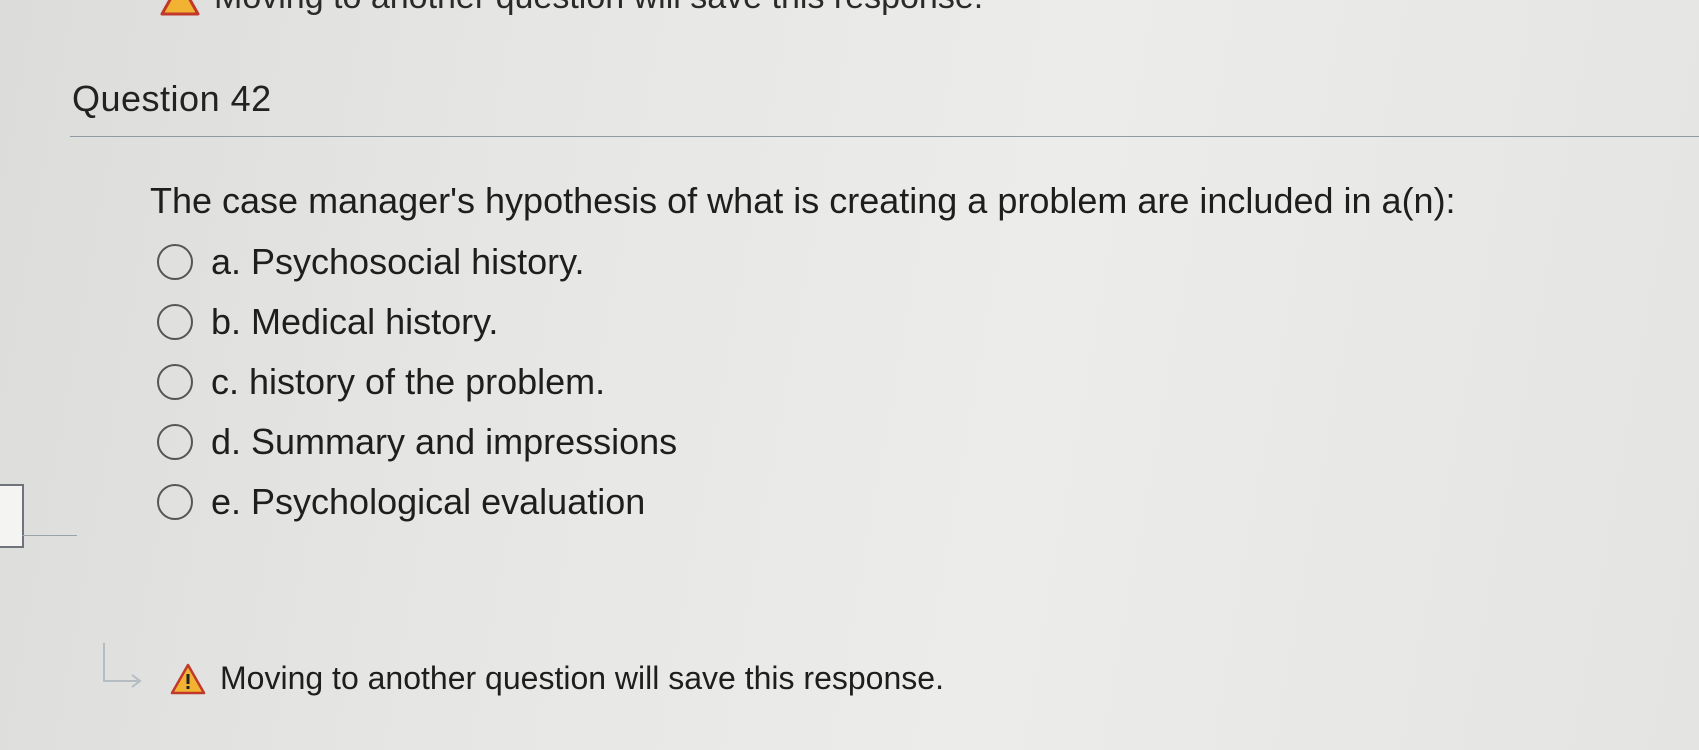 Image resolution: width=1699 pixels, height=750 pixels. What do you see at coordinates (444, 441) in the screenshot?
I see `option-label: d. Summary and impressions` at bounding box center [444, 441].